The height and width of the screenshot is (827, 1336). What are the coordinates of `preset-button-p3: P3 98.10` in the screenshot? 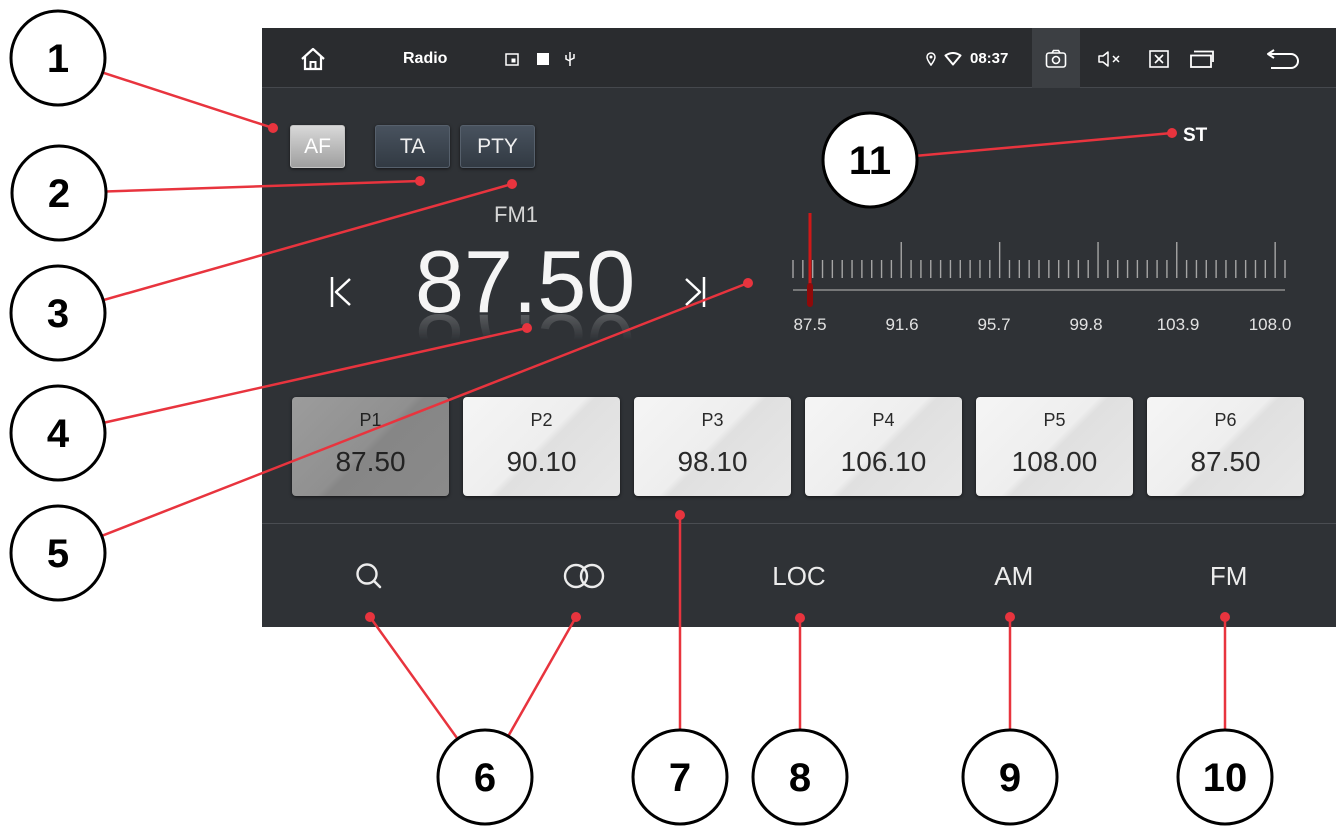 It's located at (712, 446).